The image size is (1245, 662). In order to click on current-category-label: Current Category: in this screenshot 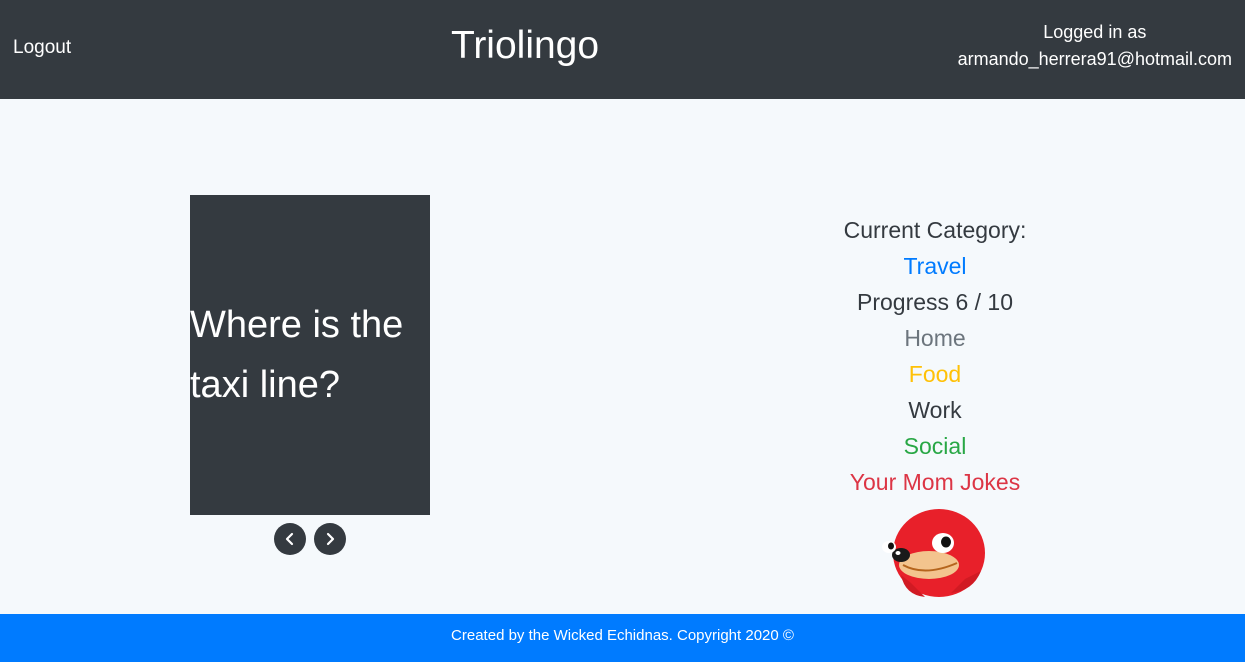, I will do `click(935, 230)`.